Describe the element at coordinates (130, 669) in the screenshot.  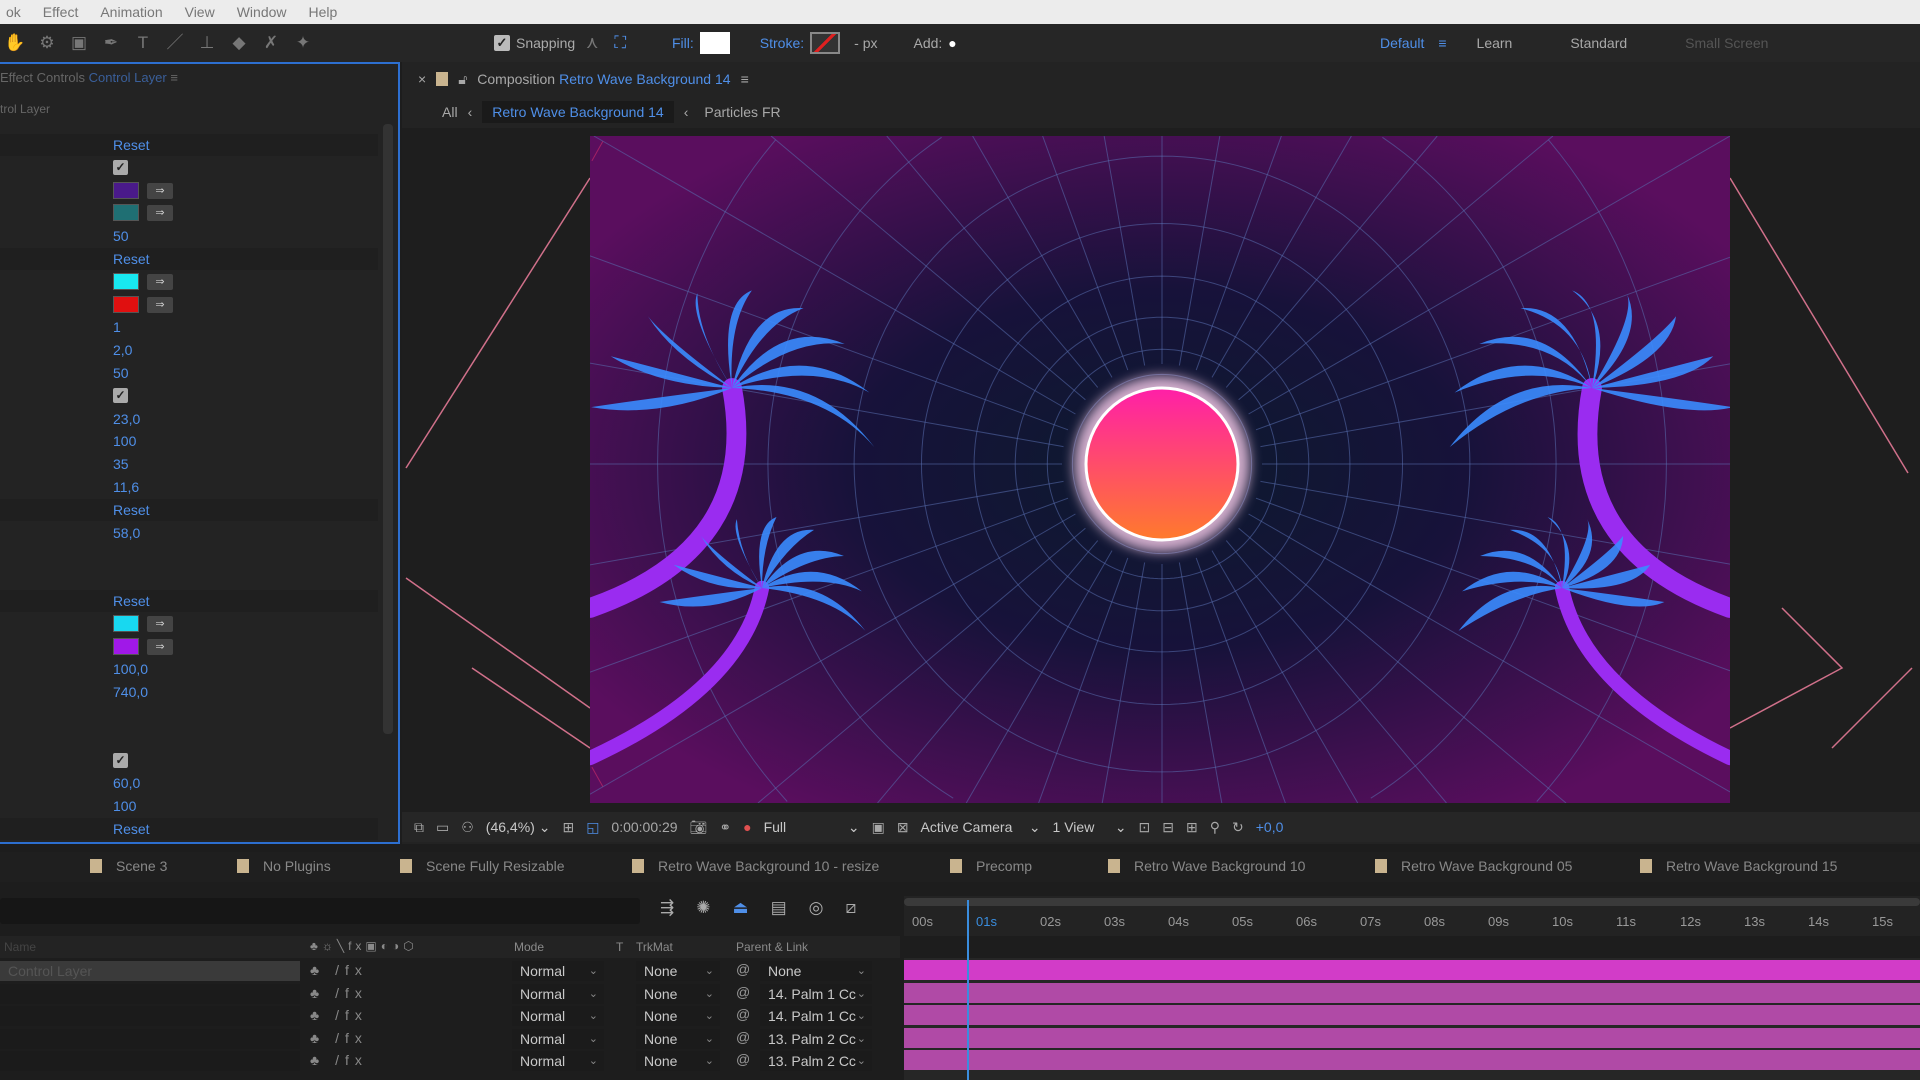
I see `property-value: 100,0` at that location.